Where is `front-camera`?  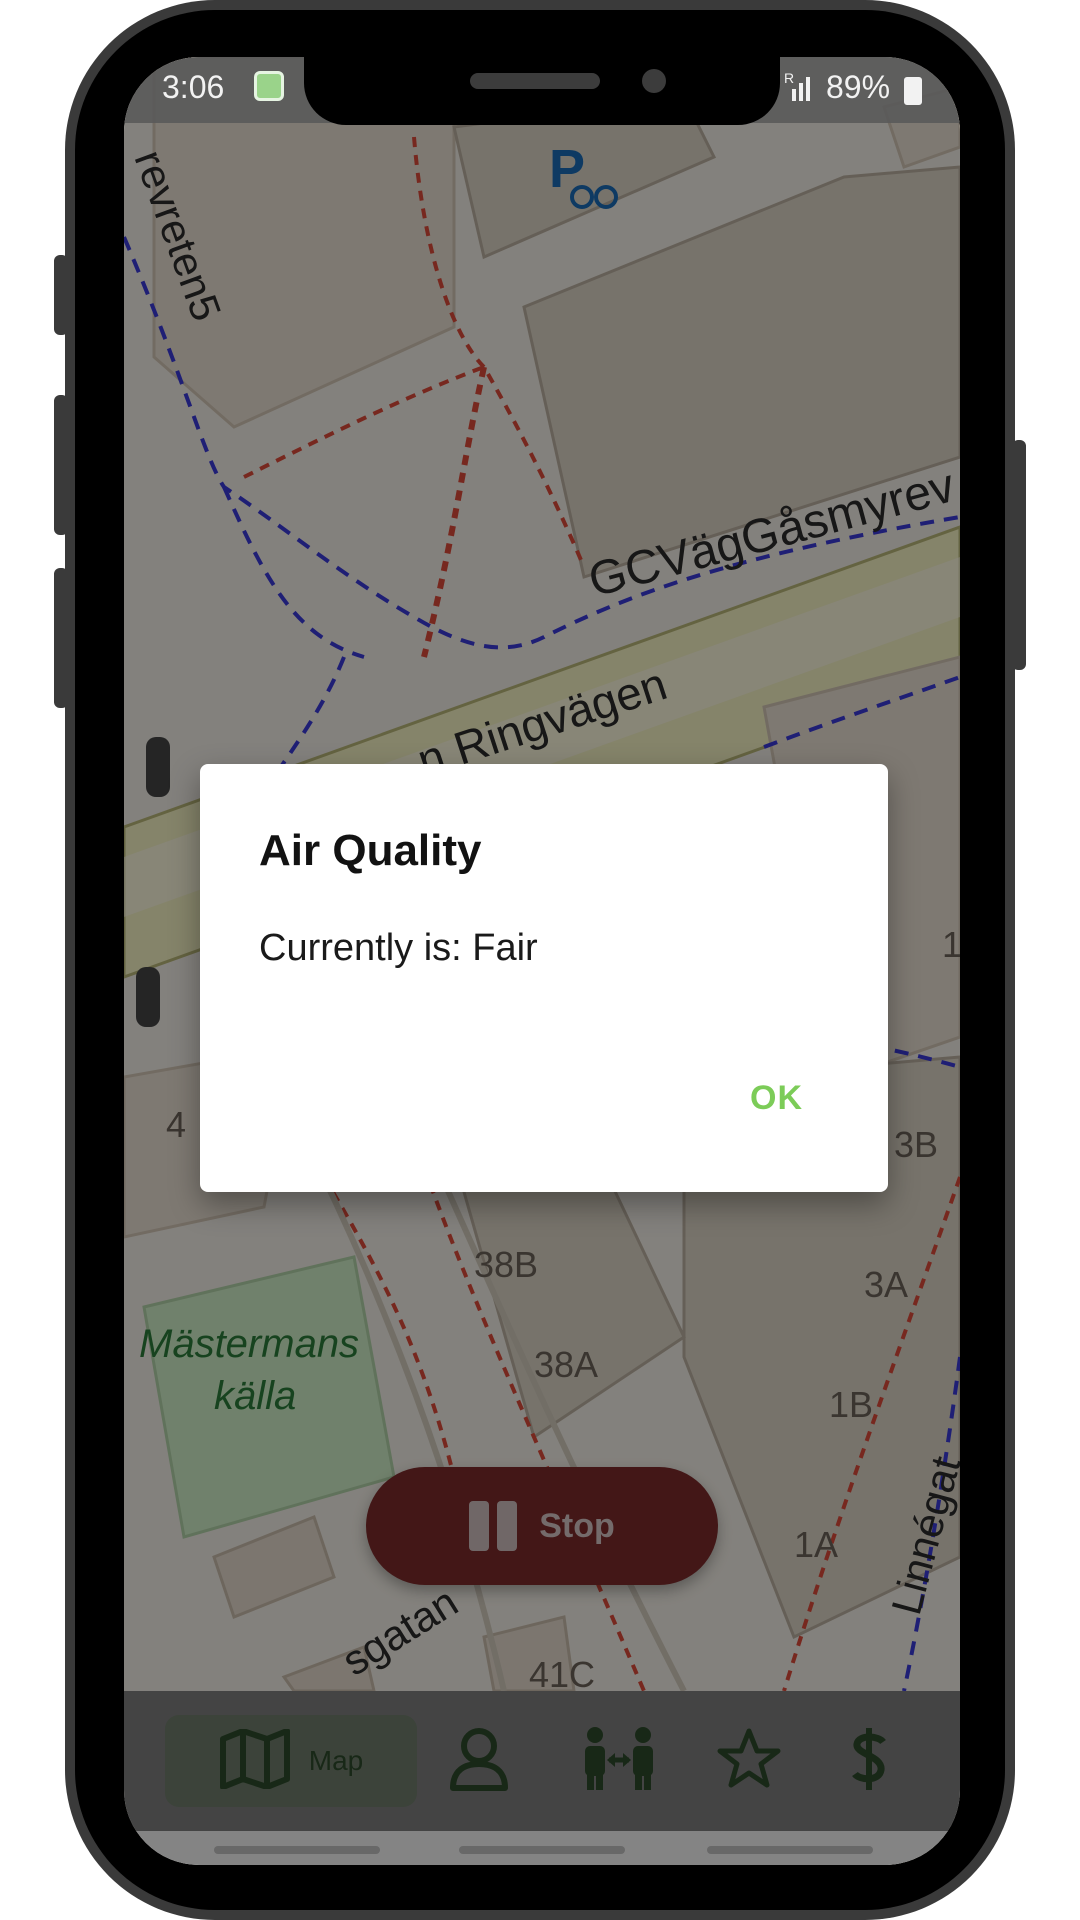
front-camera is located at coordinates (654, 81).